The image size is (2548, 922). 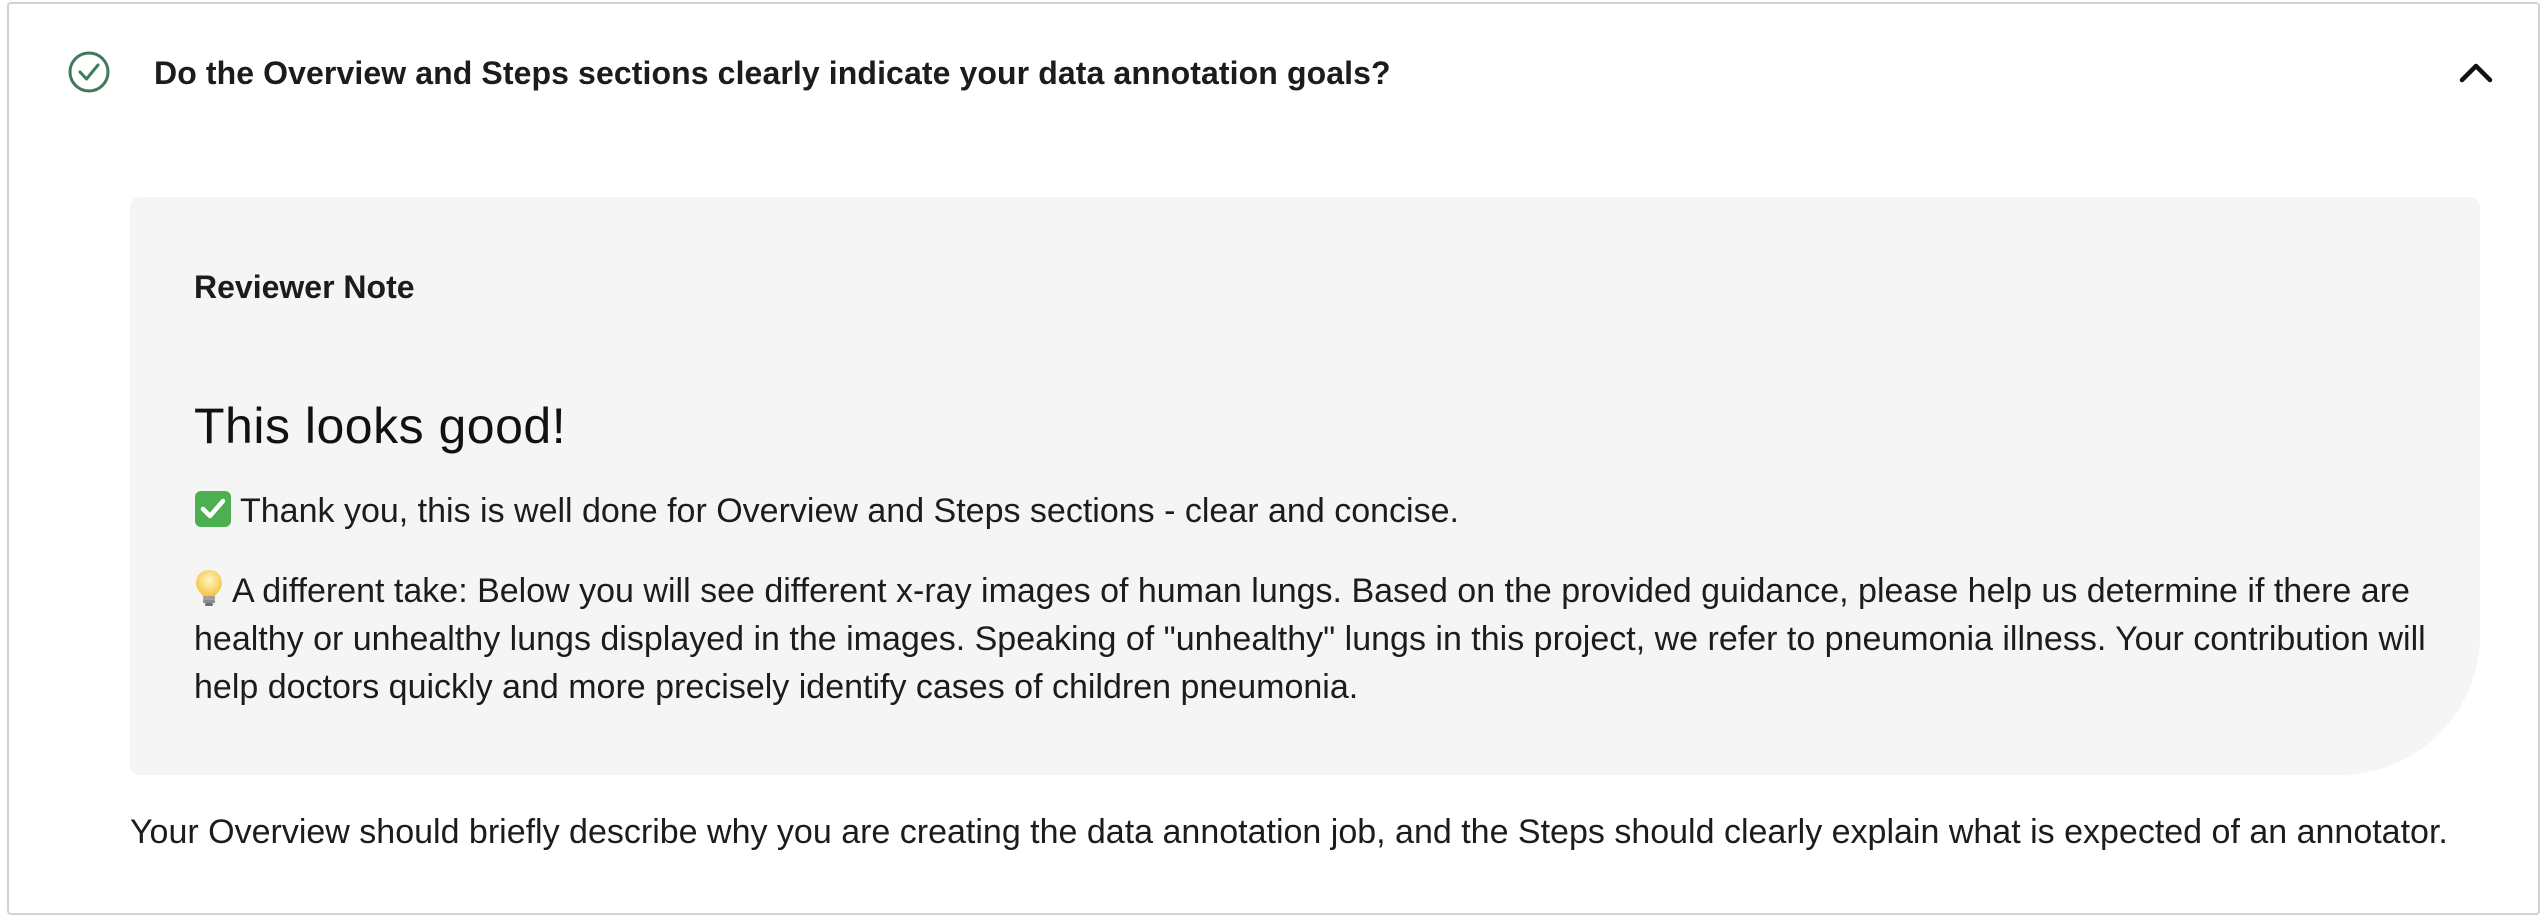 I want to click on reviewer-note-heading: This looks good!, so click(x=380, y=426).